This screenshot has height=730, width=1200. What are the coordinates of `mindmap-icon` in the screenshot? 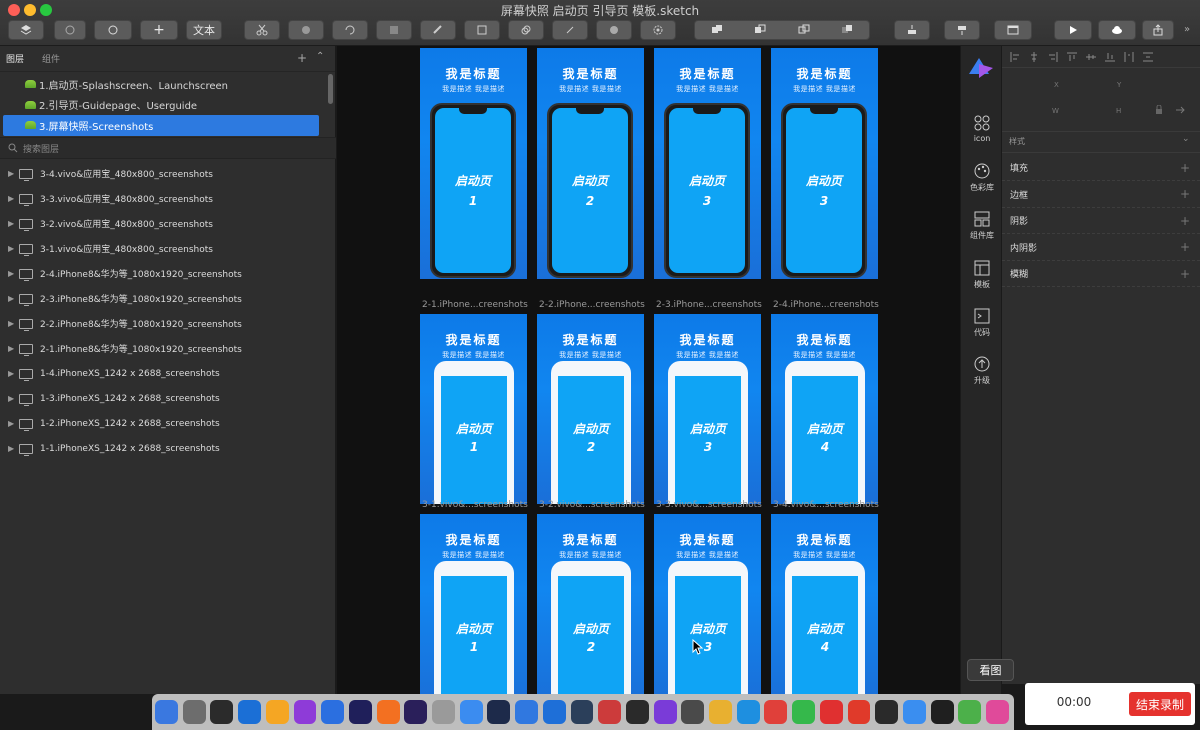 It's located at (554, 712).